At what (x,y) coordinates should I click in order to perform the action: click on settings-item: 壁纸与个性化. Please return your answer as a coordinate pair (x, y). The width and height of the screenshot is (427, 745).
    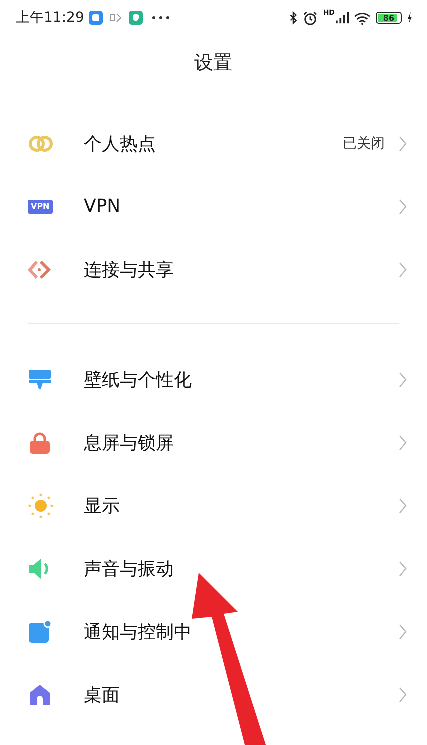
    Looking at the image, I should click on (213, 379).